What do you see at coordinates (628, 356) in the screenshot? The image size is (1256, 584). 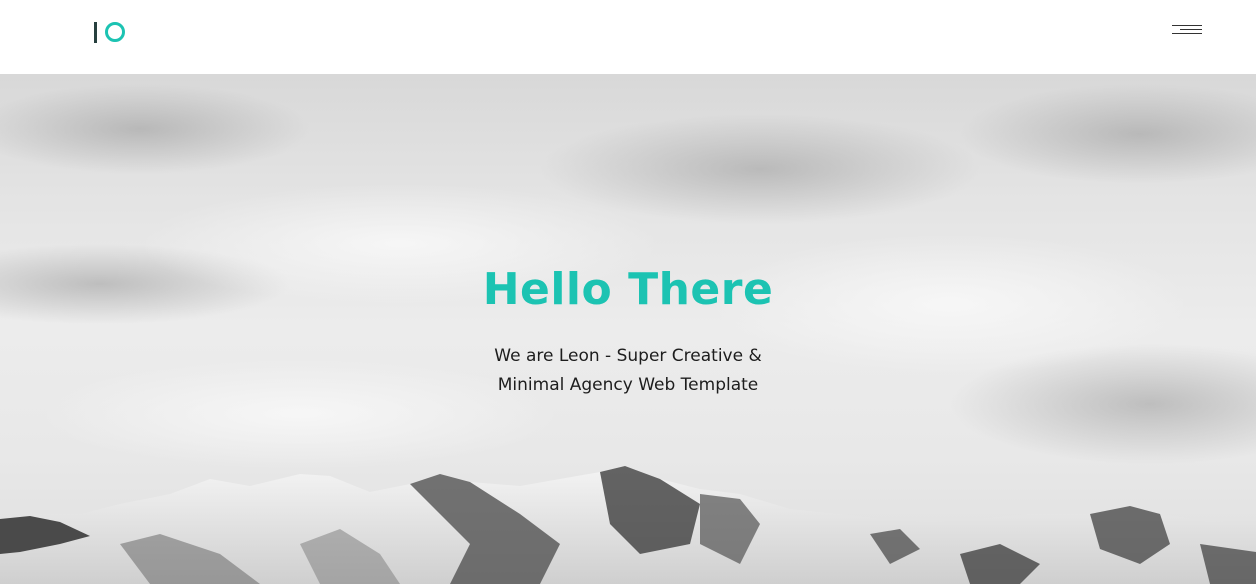 I see `hero-subtitle-line-1: We are Leon - Super Creative &` at bounding box center [628, 356].